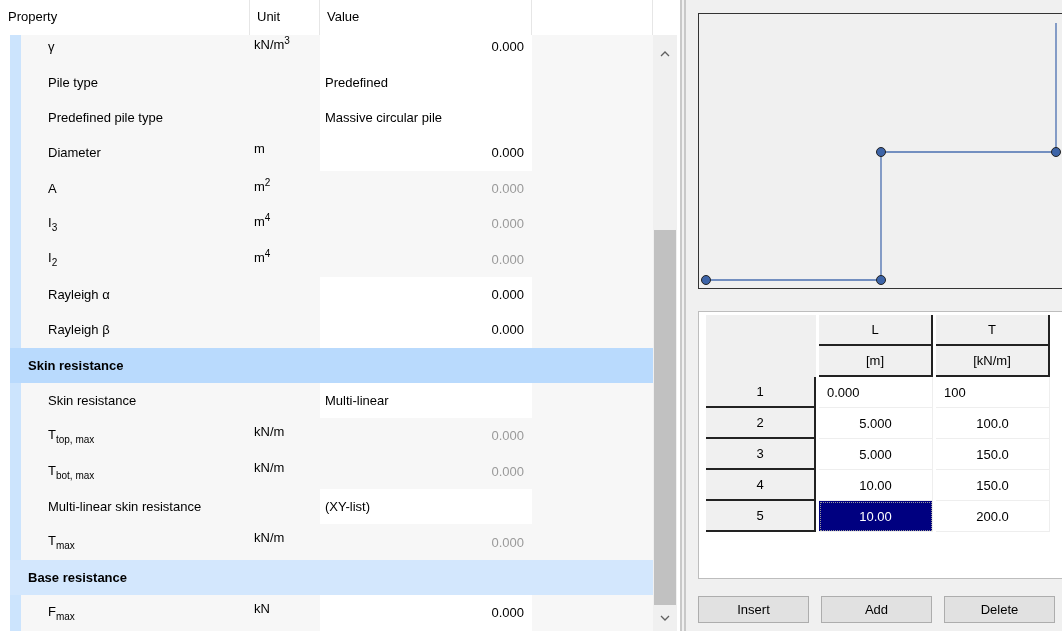 The image size is (1062, 631). Describe the element at coordinates (993, 423) in the screenshot. I see `table-cell: 100.0` at that location.